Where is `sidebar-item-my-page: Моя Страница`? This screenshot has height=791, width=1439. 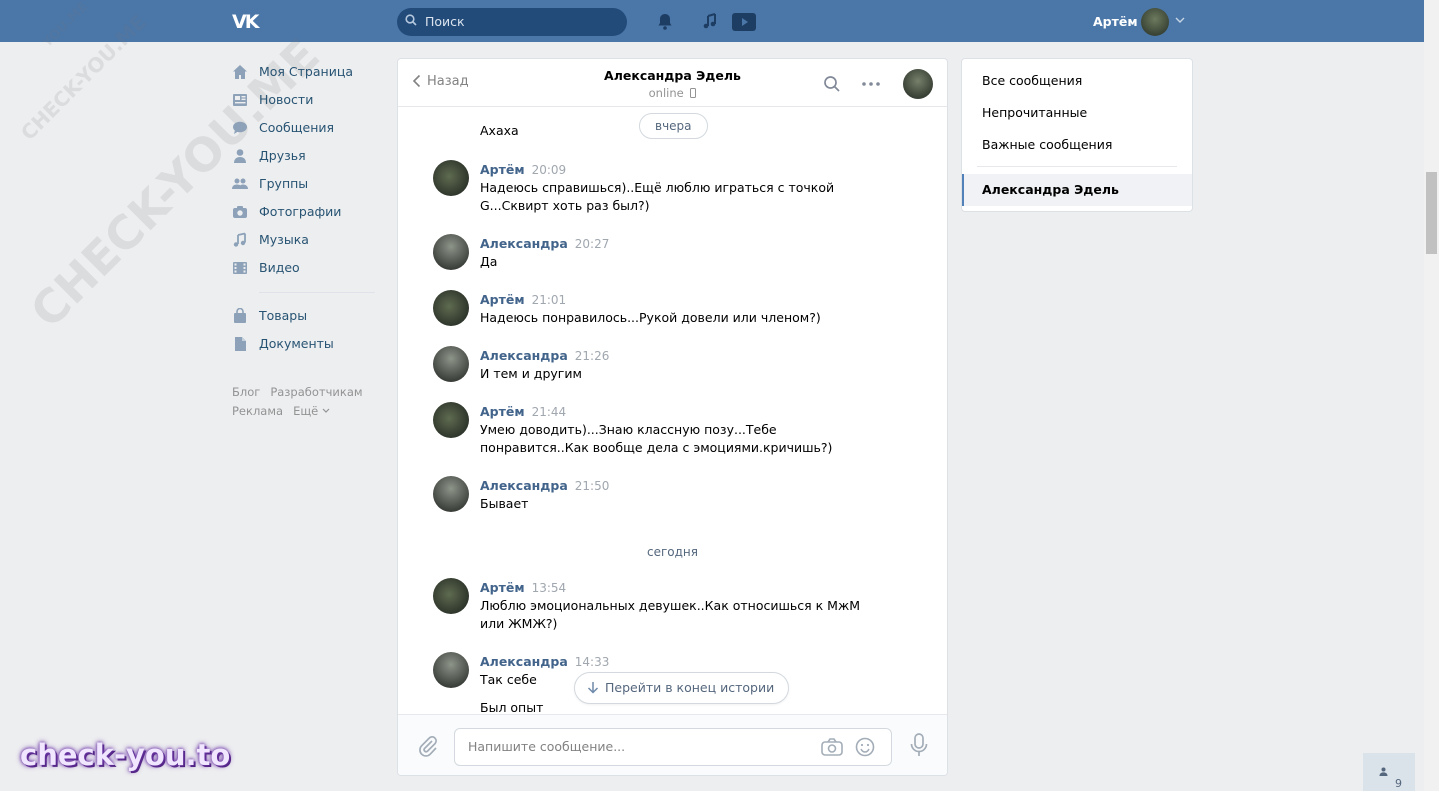 sidebar-item-my-page: Моя Страница is located at coordinates (307, 72).